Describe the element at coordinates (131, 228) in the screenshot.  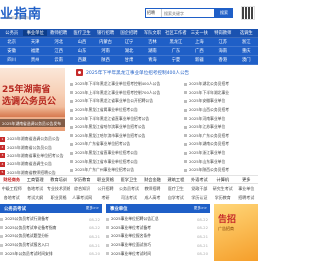
I see `list-item-link: 2025事业单位考试备考` at that location.